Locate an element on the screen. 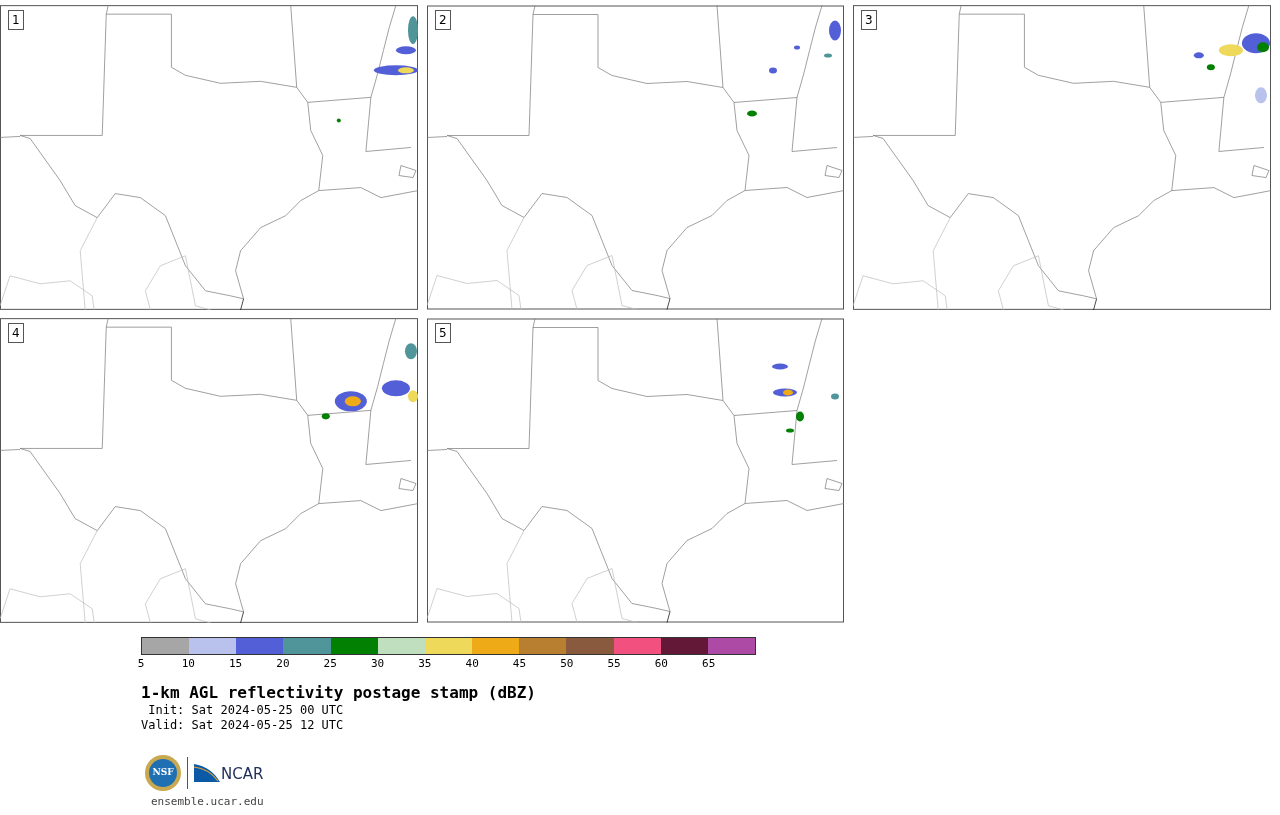 Image resolution: width=1280 pixels, height=815 pixels. valid-time: Valid: Sat 2024-05-25 12 UTC is located at coordinates (242, 725).